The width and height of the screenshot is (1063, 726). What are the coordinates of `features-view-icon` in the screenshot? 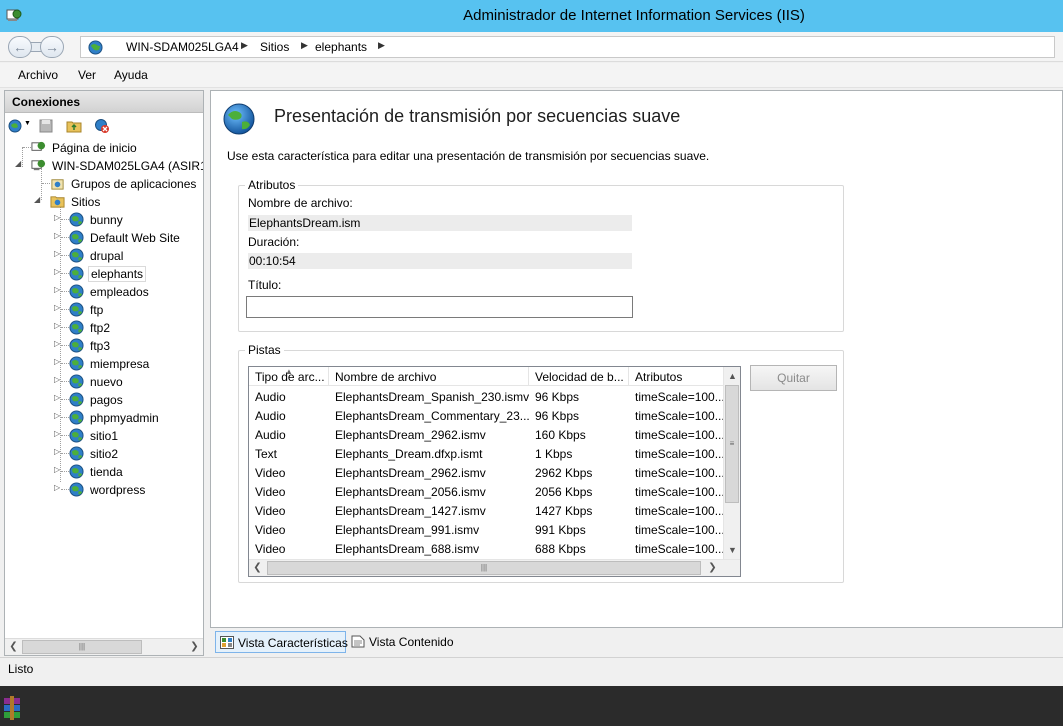 It's located at (227, 642).